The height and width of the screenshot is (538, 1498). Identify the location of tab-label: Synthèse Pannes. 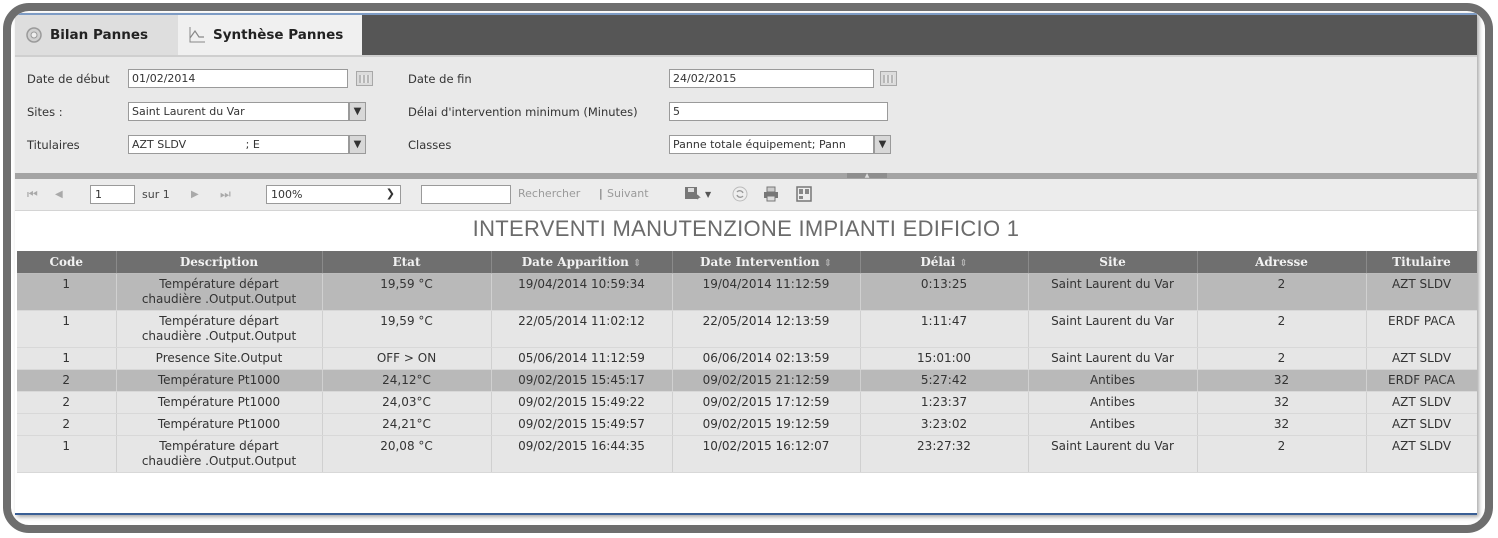
(278, 35).